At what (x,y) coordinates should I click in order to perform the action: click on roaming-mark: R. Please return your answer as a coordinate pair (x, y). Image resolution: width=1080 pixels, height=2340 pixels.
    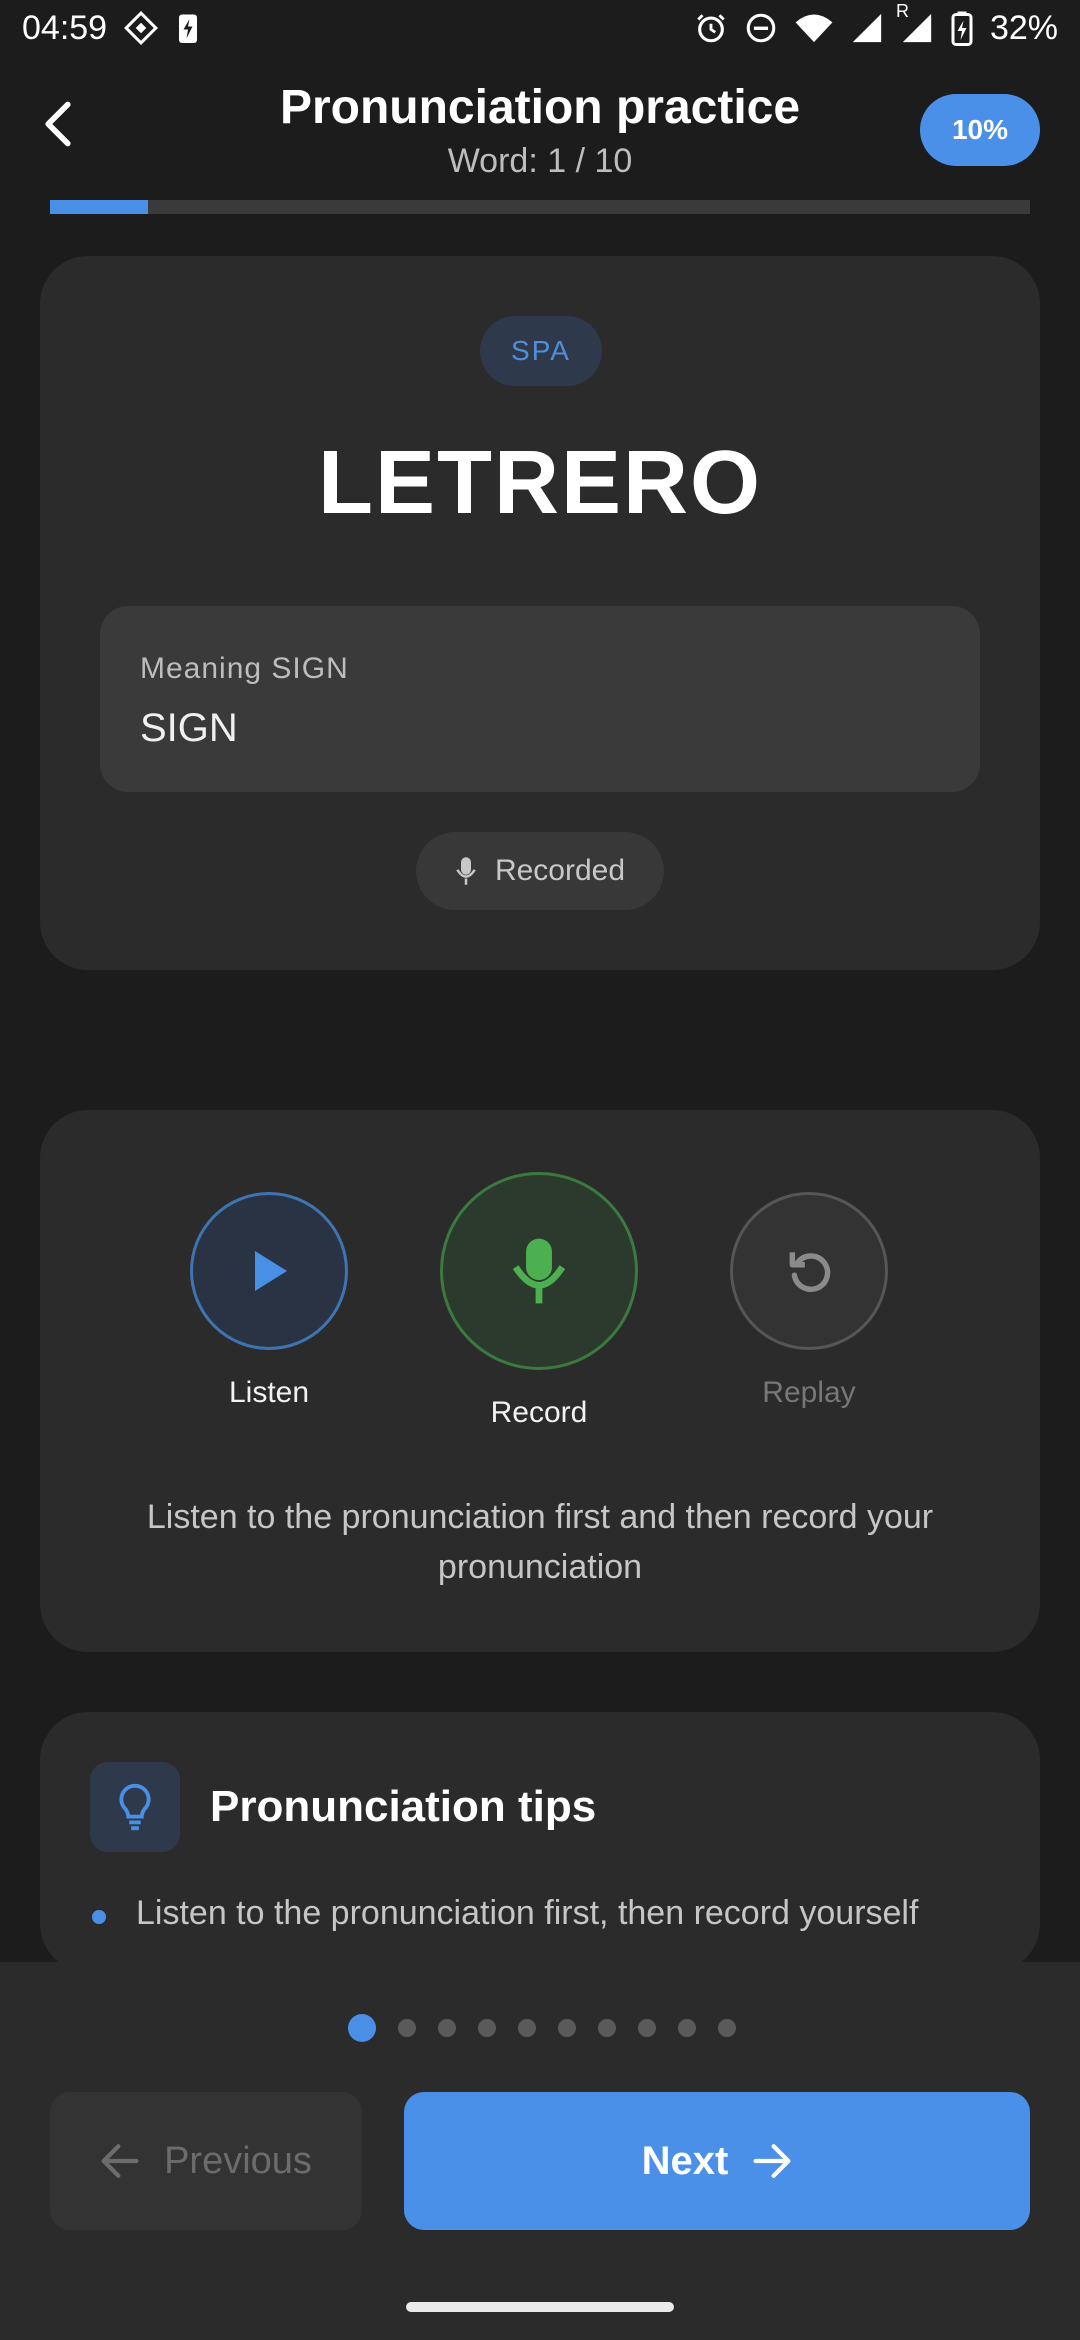
    Looking at the image, I should click on (902, 11).